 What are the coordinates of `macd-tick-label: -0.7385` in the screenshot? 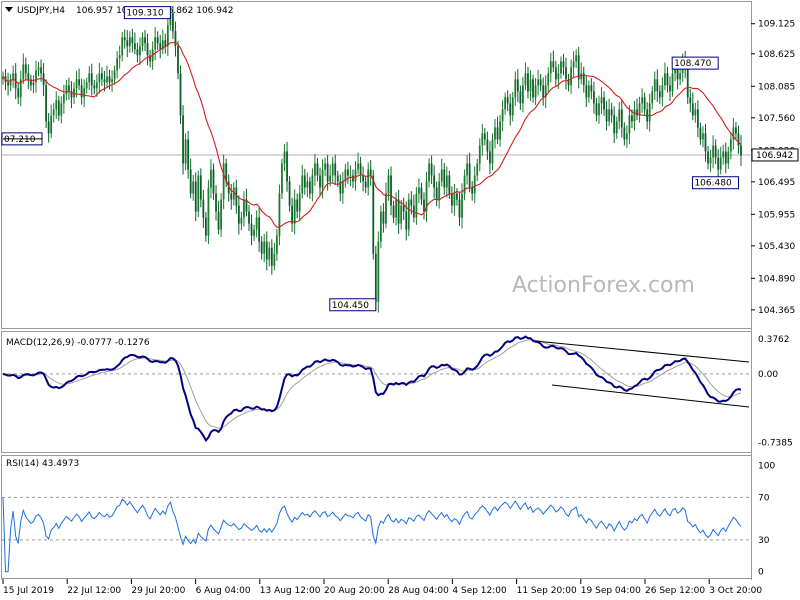 It's located at (775, 443).